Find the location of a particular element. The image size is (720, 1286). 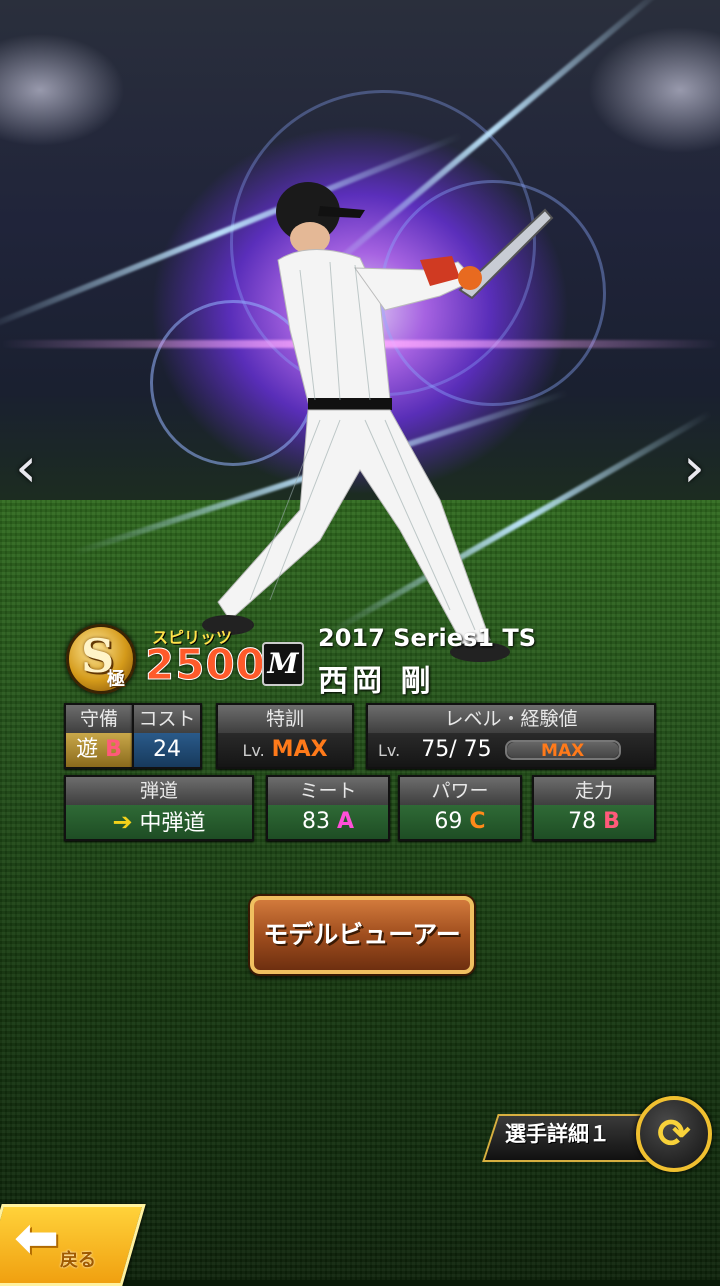

meet-header: ミート is located at coordinates (328, 791).